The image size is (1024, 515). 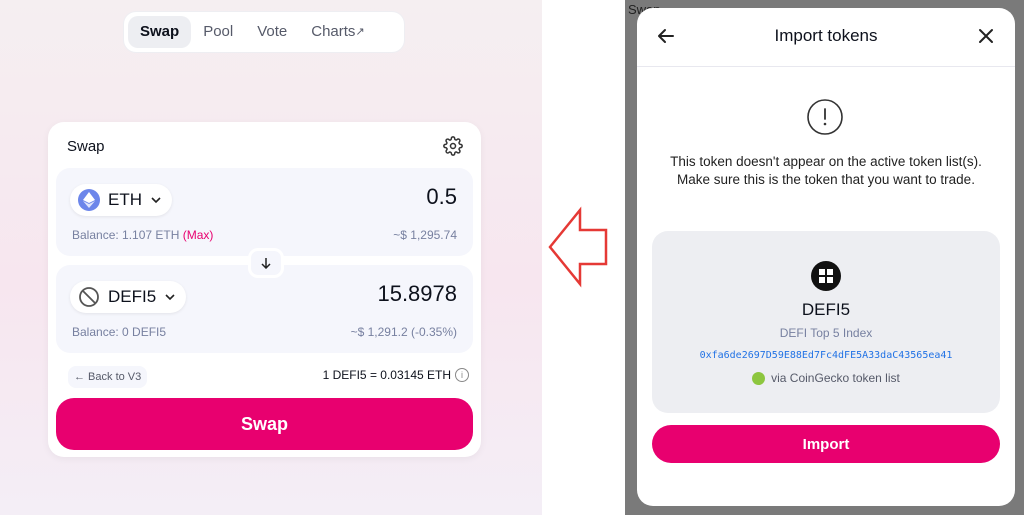 I want to click on unknown-token-icon, so click(x=89, y=297).